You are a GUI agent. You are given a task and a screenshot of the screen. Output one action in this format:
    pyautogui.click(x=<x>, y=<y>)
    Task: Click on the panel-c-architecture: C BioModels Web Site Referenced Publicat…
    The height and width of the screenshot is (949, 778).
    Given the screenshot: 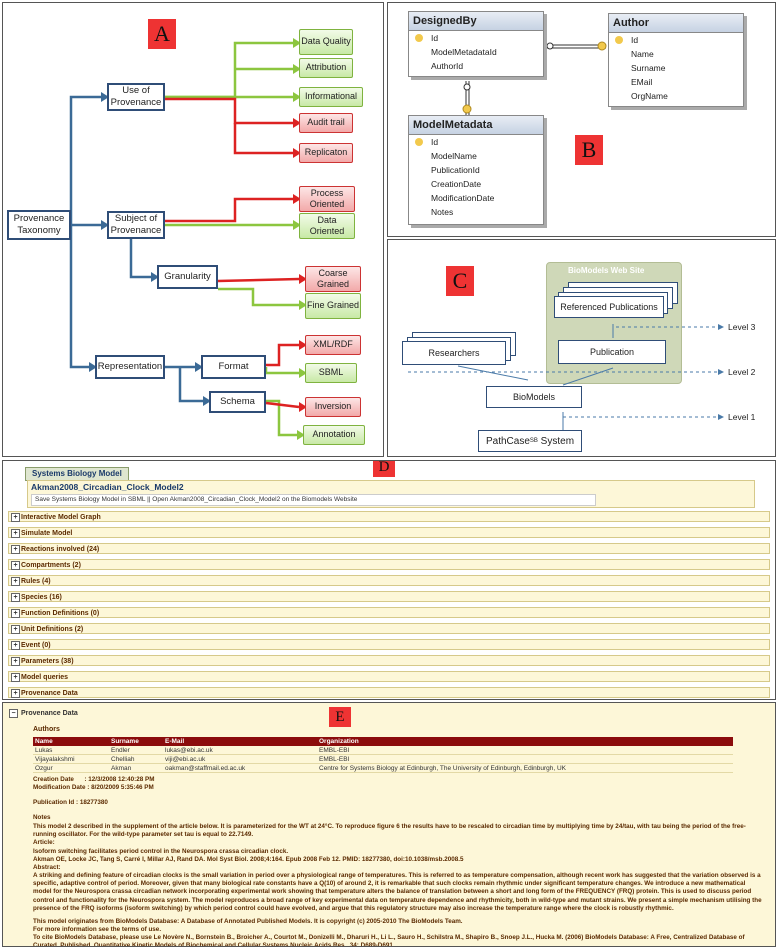 What is the action you would take?
    pyautogui.click(x=581, y=348)
    